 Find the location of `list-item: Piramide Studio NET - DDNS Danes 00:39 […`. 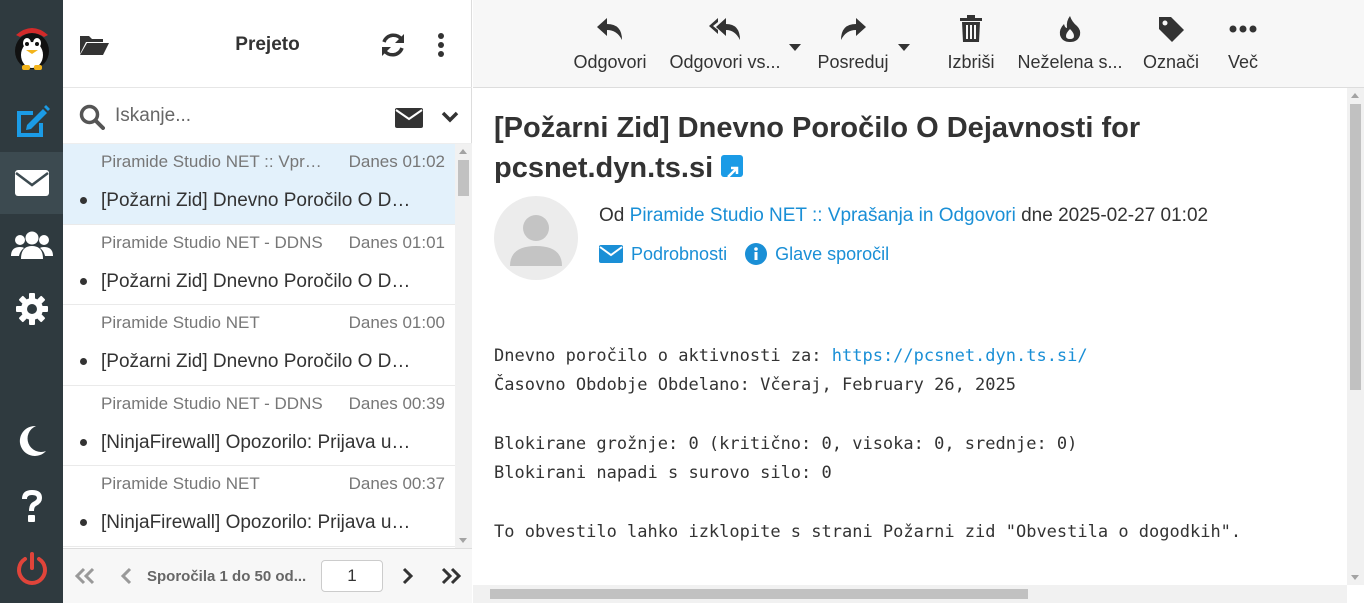

list-item: Piramide Studio NET - DDNS Danes 00:39 [… is located at coordinates (259, 426).